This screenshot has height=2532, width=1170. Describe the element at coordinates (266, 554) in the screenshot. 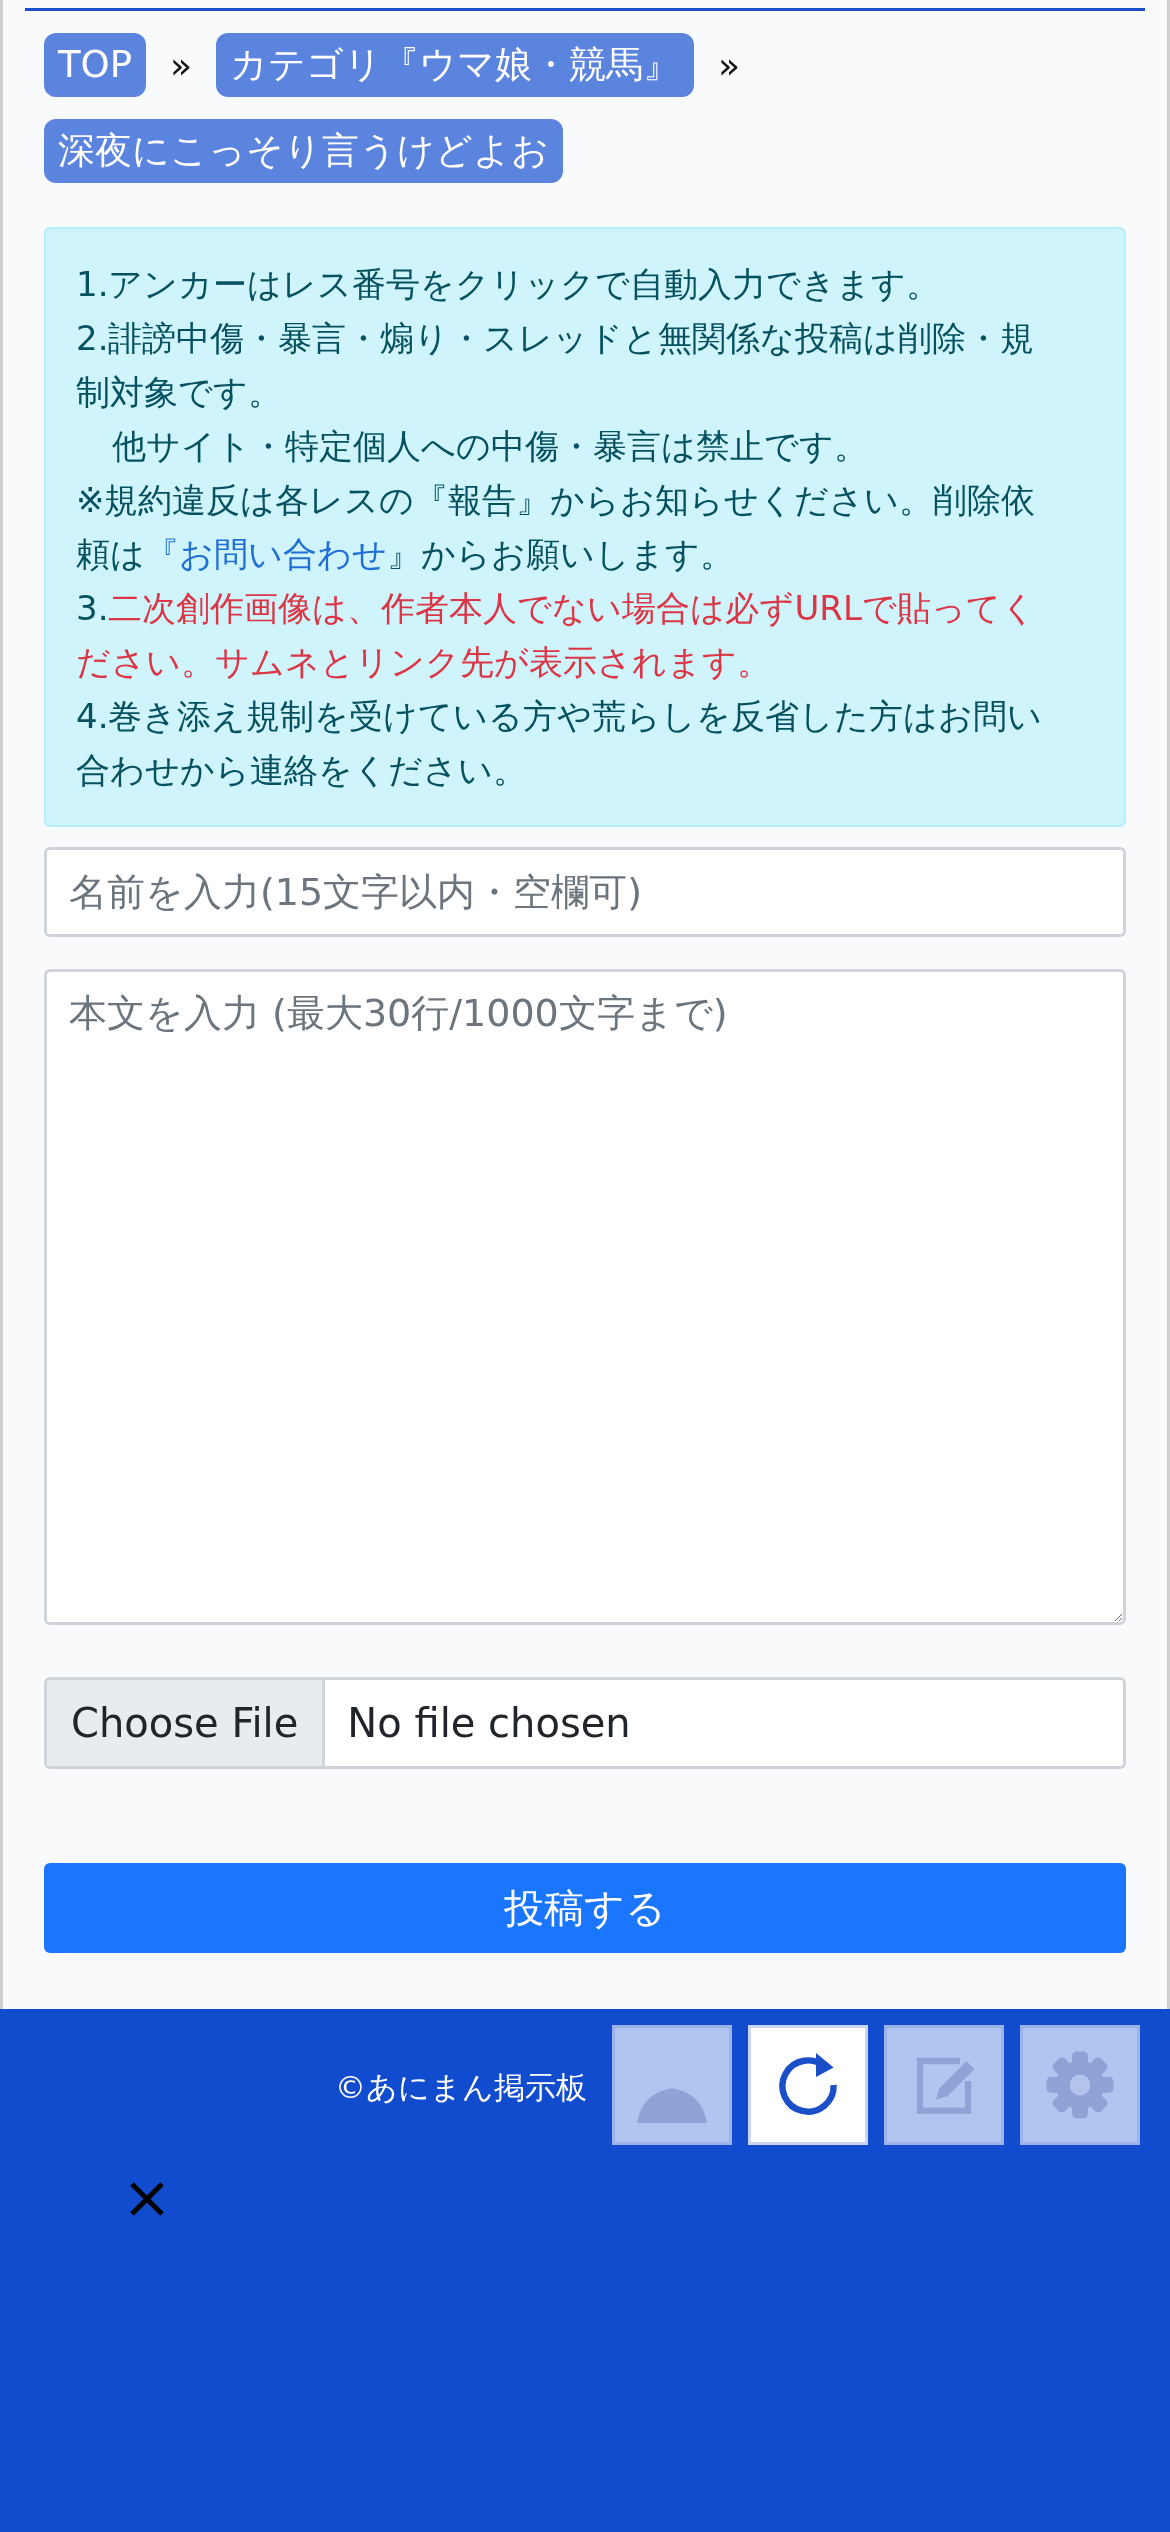

I see `contact-link: 『お問い合わせ` at that location.